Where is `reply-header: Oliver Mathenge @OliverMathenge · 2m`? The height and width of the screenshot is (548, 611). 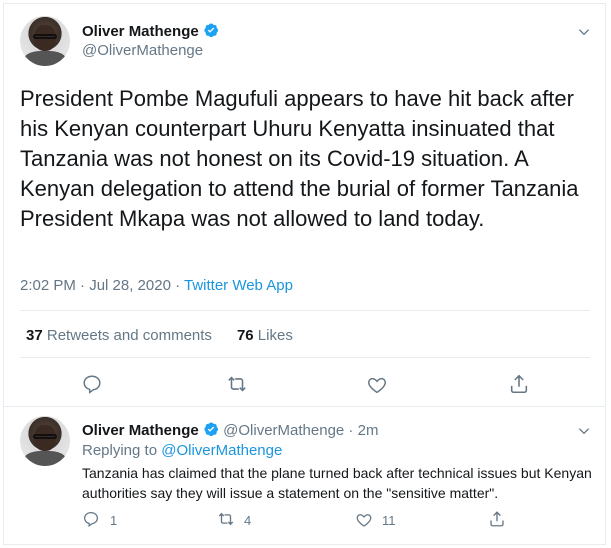
reply-header: Oliver Mathenge @OliverMathenge · 2m is located at coordinates (230, 430).